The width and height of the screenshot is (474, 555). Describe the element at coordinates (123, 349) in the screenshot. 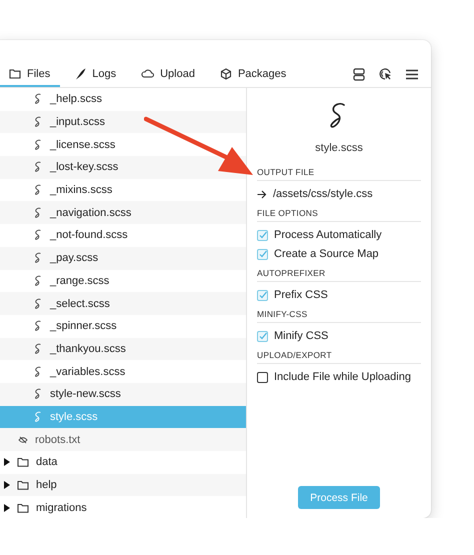

I see `file-tree-row: _thankyou.scss` at that location.